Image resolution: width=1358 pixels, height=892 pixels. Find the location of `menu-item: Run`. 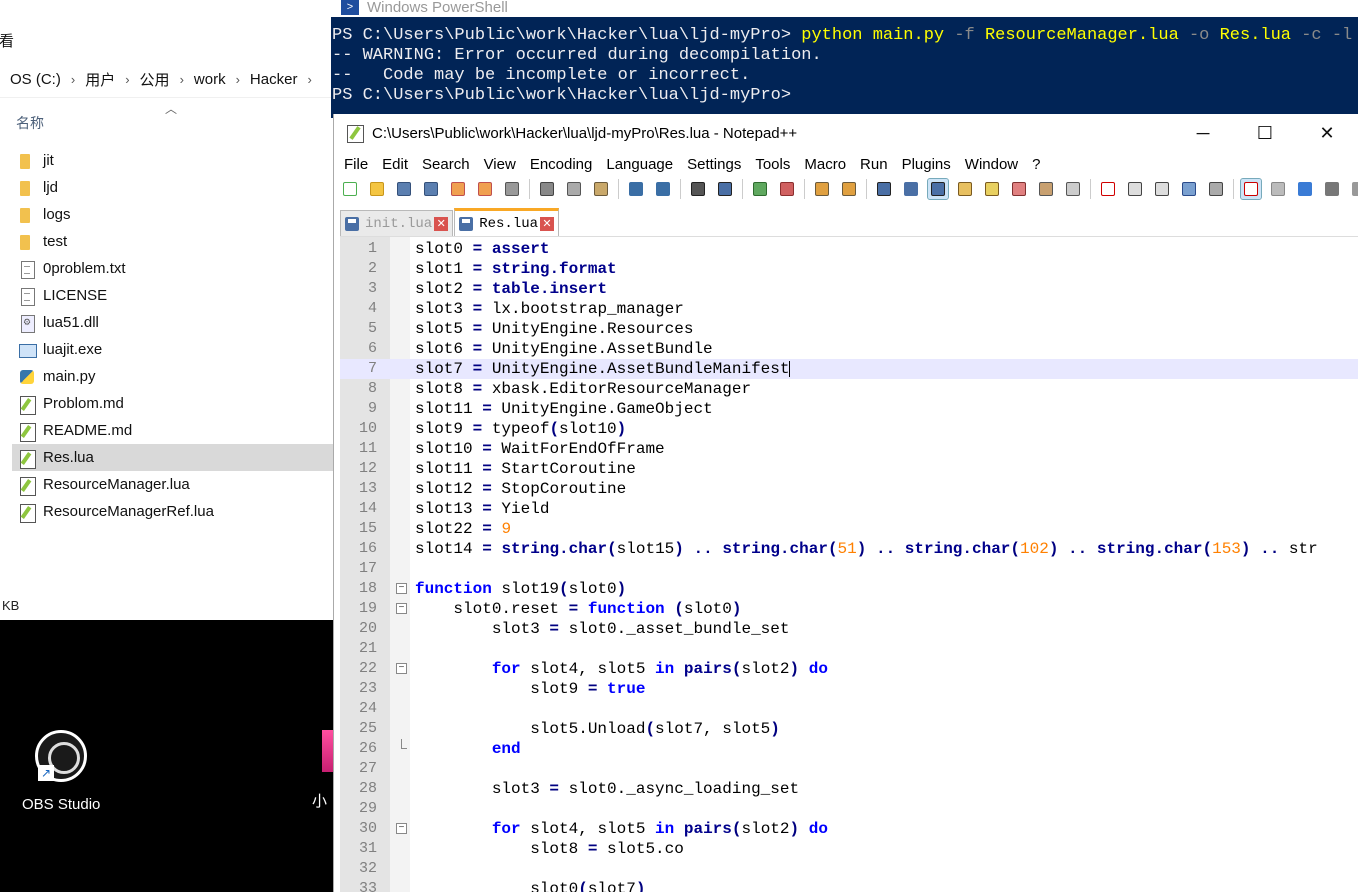

menu-item: Run is located at coordinates (874, 164).